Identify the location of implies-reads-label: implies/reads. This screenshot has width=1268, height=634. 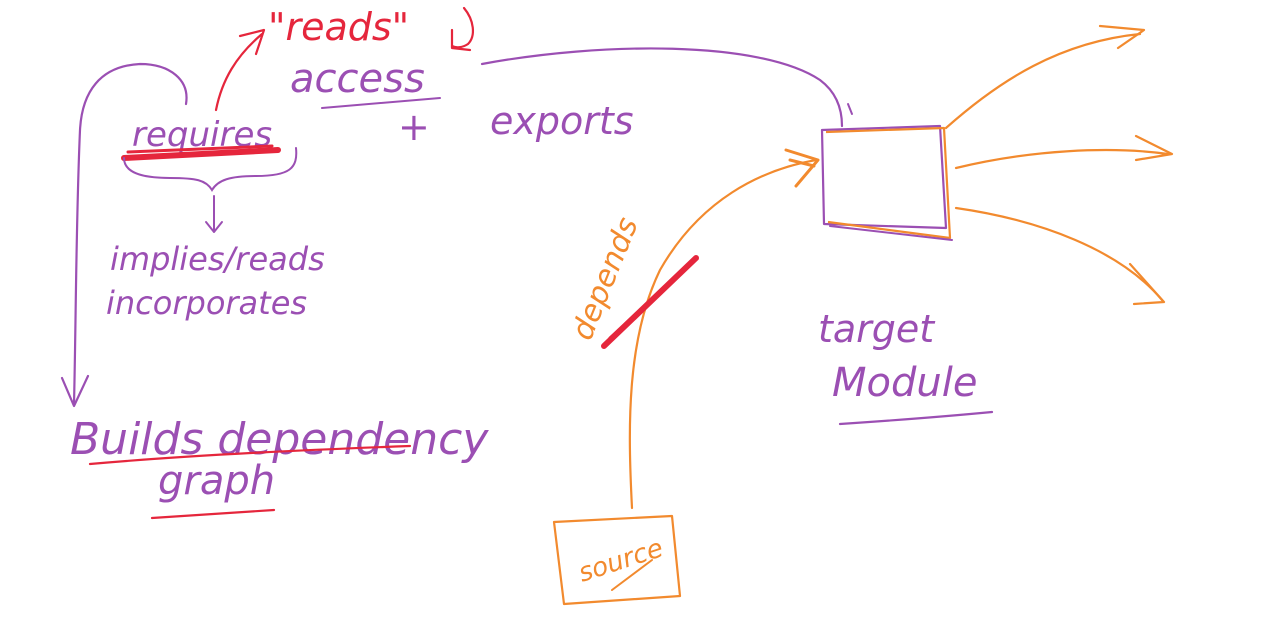
(217, 259).